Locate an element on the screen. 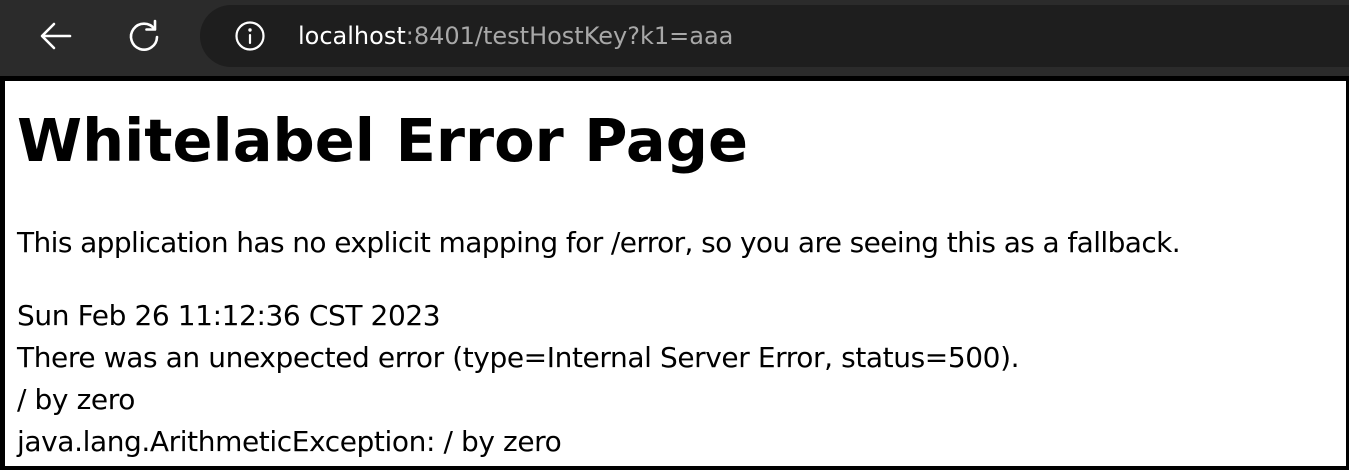 Image resolution: width=1349 pixels, height=470 pixels. url-text: localhost:8401/testHostKey?k1=aaa is located at coordinates (515, 36).